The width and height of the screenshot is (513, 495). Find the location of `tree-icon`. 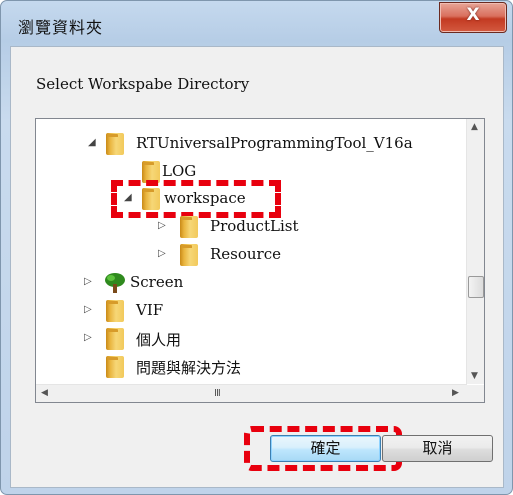

tree-icon is located at coordinates (115, 283).